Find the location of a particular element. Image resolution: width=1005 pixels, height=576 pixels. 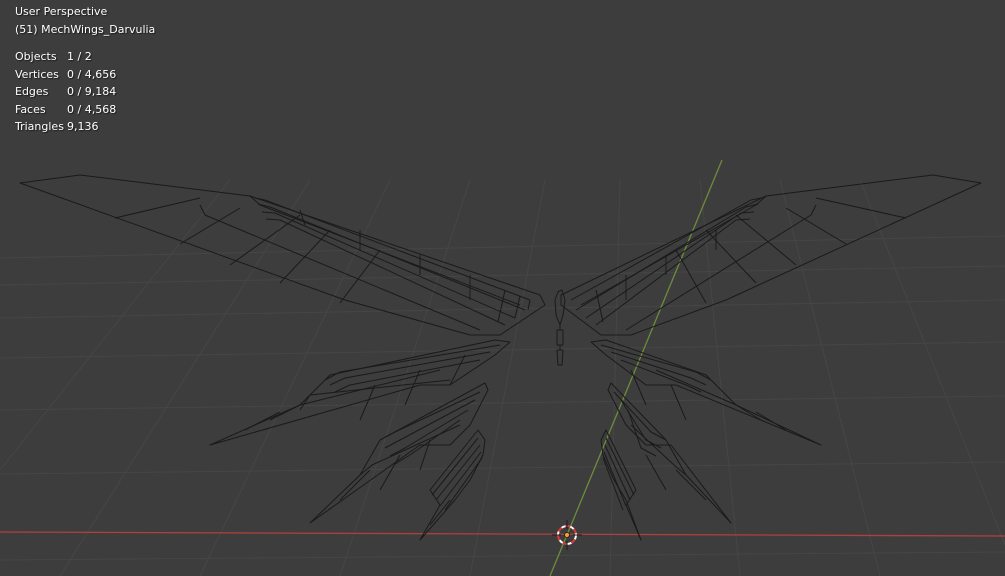

stat-label: Vertices is located at coordinates (37, 74).